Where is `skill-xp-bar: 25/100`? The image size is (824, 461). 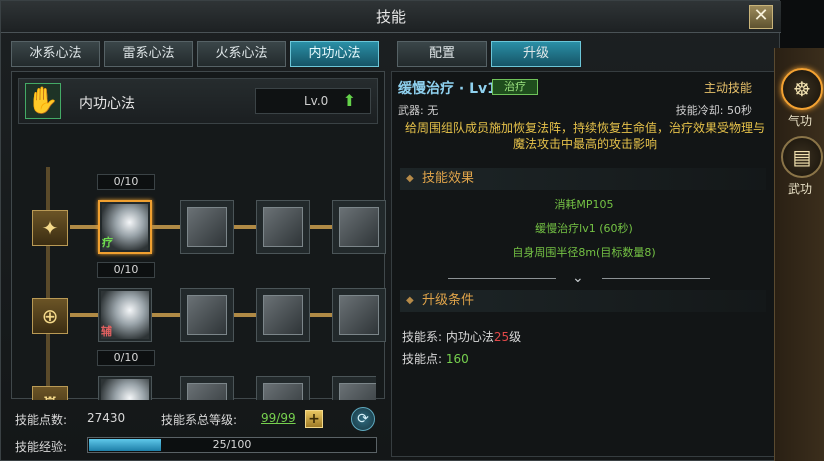 skill-xp-bar: 25/100 is located at coordinates (232, 445).